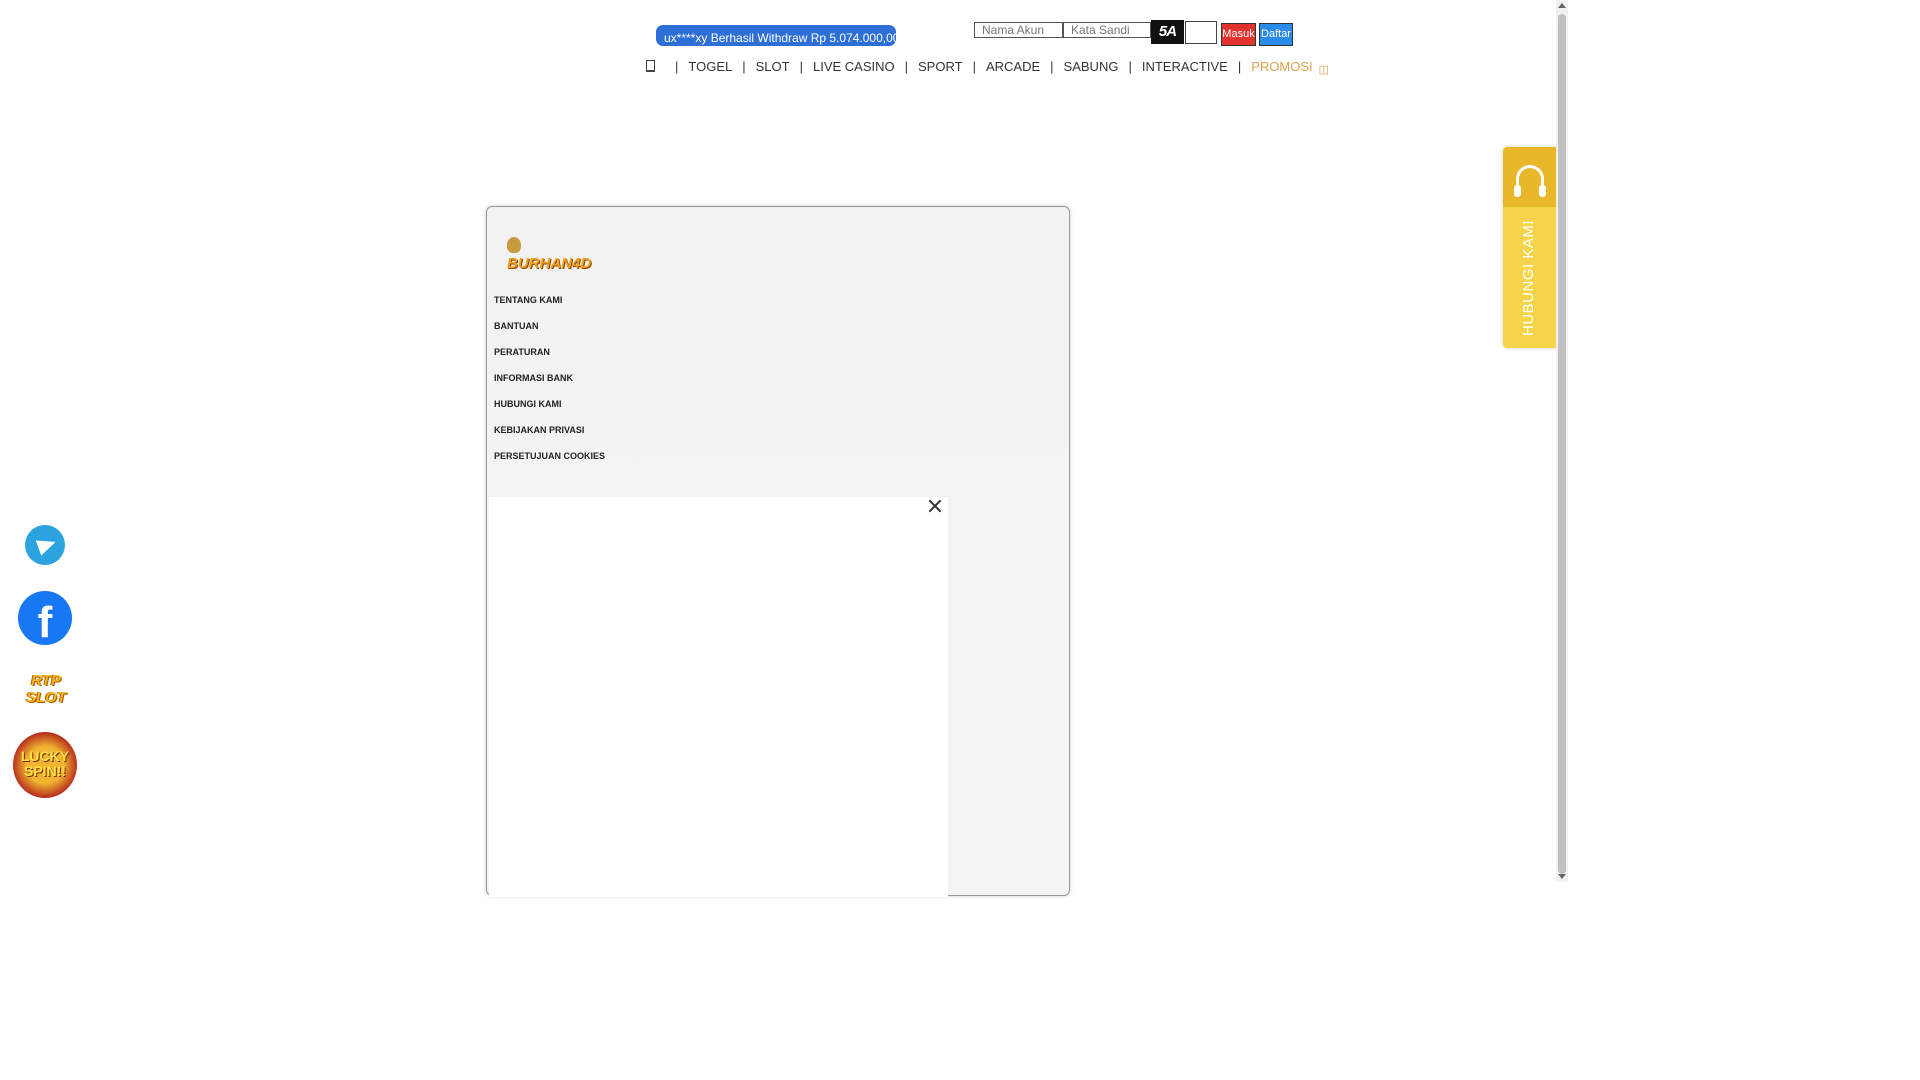 This screenshot has width=1920, height=1080. What do you see at coordinates (854, 66) in the screenshot?
I see `nav-live-casino: LIVE CASINO` at bounding box center [854, 66].